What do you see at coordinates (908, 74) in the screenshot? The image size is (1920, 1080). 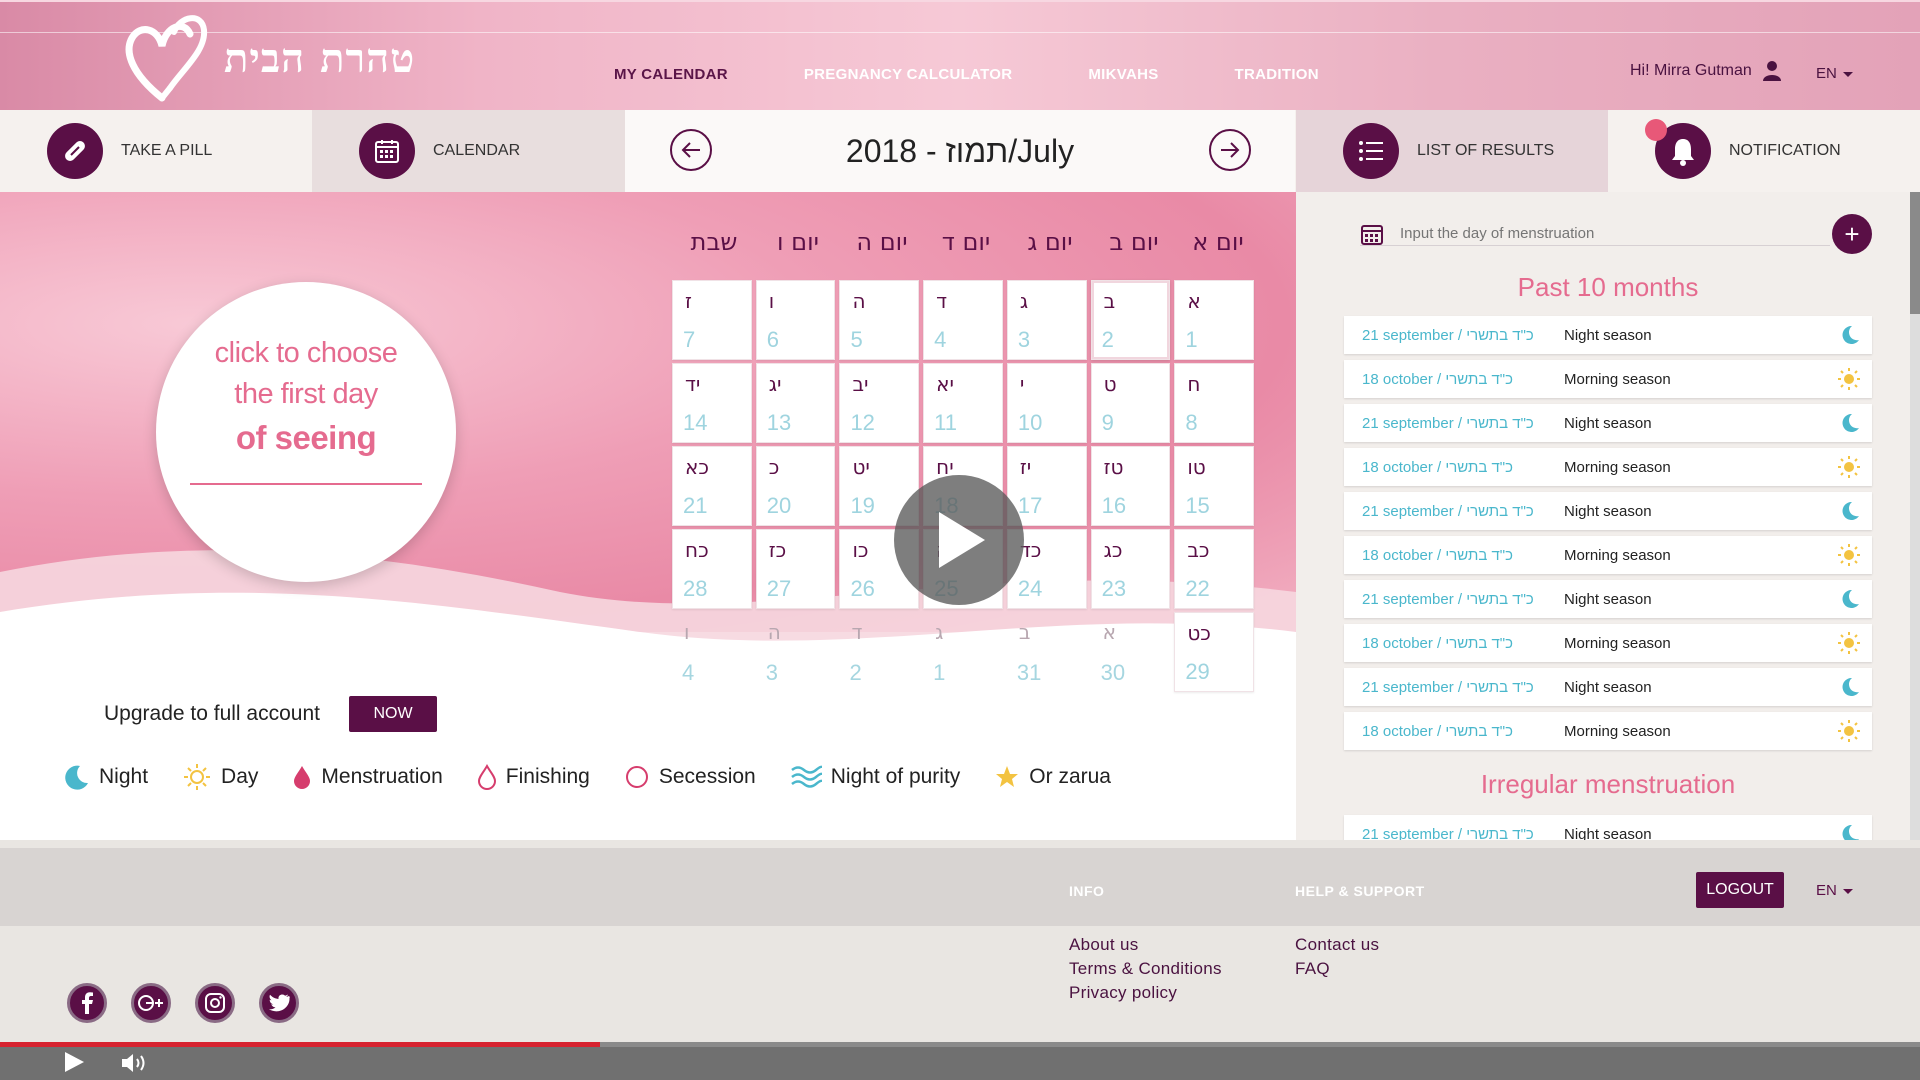 I see `nav-pregnancy-calculator: PREGNANCY CALCULATOR` at bounding box center [908, 74].